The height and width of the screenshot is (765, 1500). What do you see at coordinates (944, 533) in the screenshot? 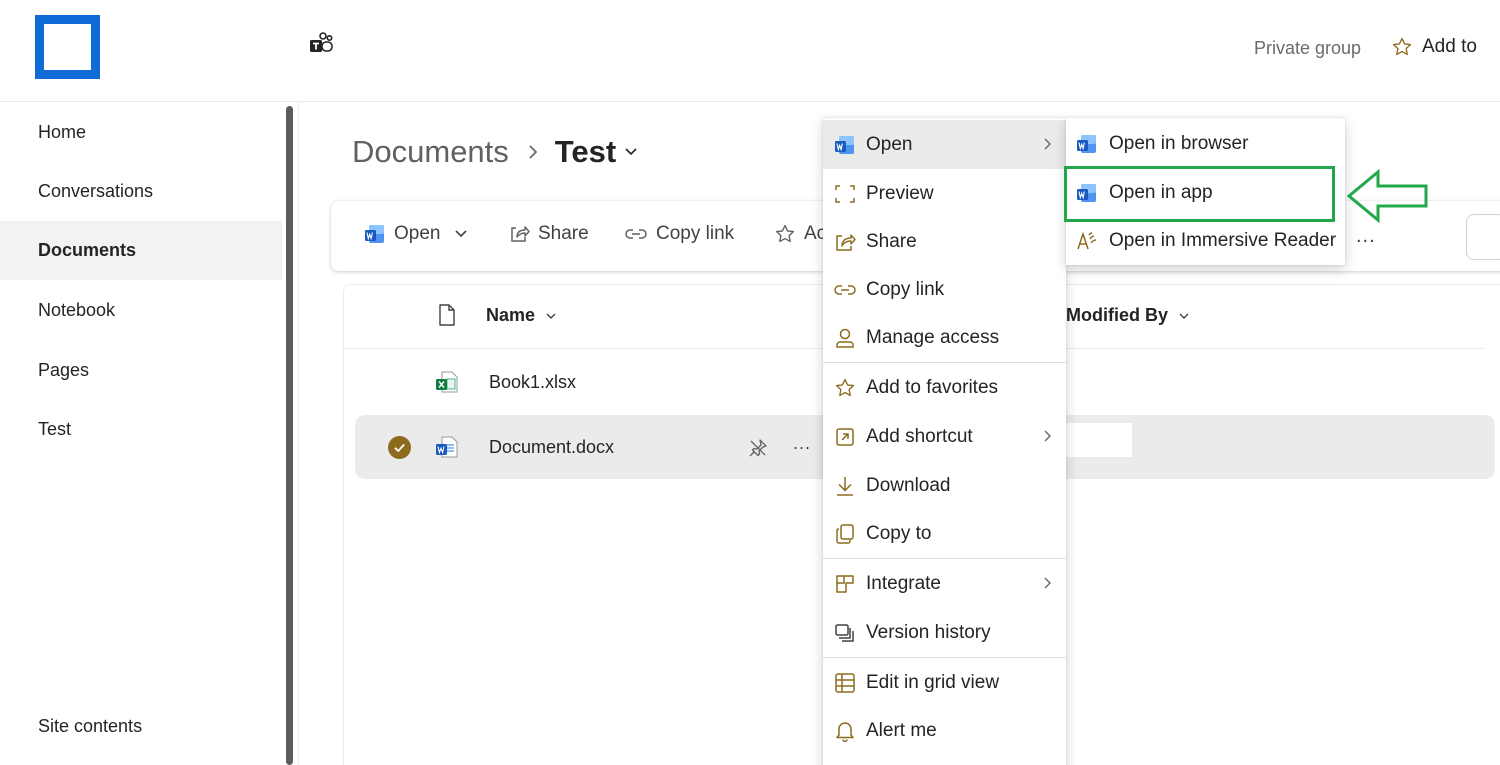
I see `menu-item-copy-to: Copy to` at bounding box center [944, 533].